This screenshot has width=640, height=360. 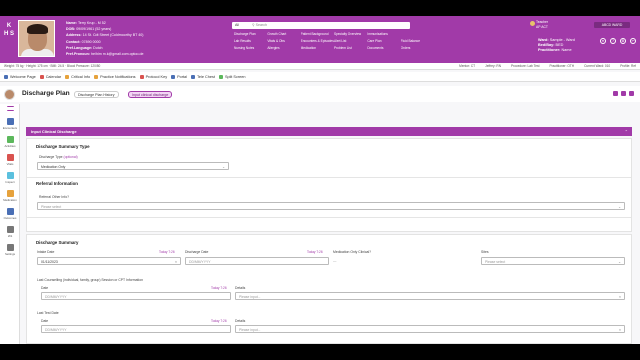 What do you see at coordinates (206, 76) in the screenshot?
I see `toolbar-label: Tele Chest` at bounding box center [206, 76].